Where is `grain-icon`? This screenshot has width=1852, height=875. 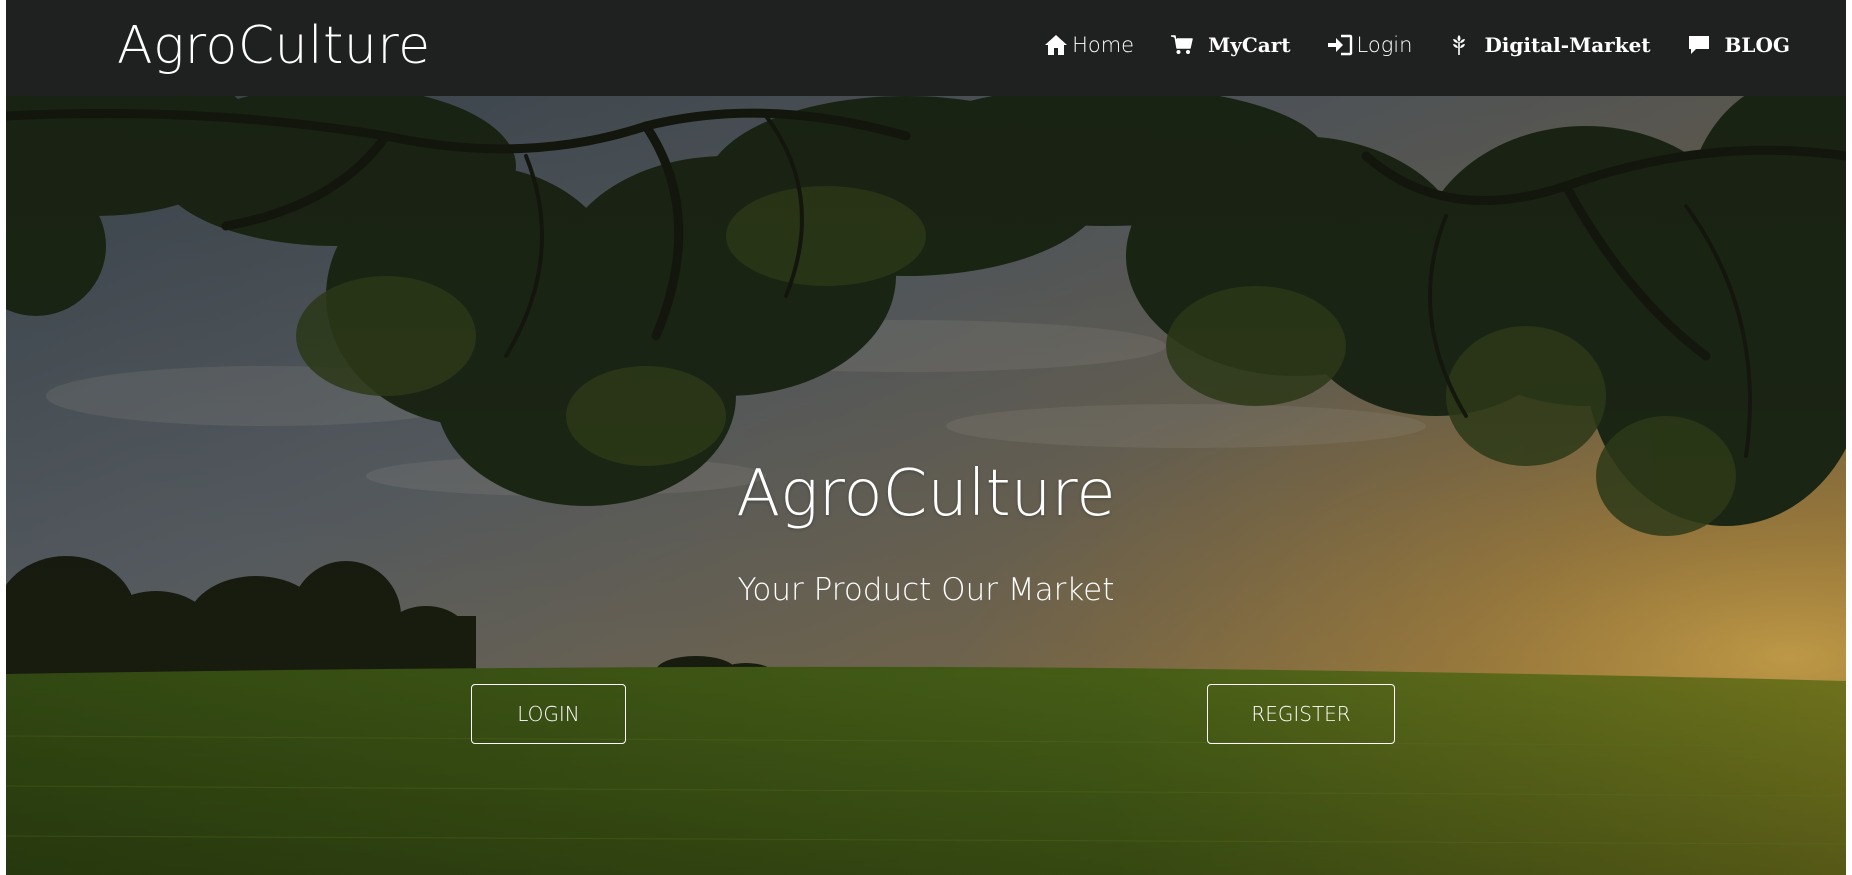
grain-icon is located at coordinates (1459, 45).